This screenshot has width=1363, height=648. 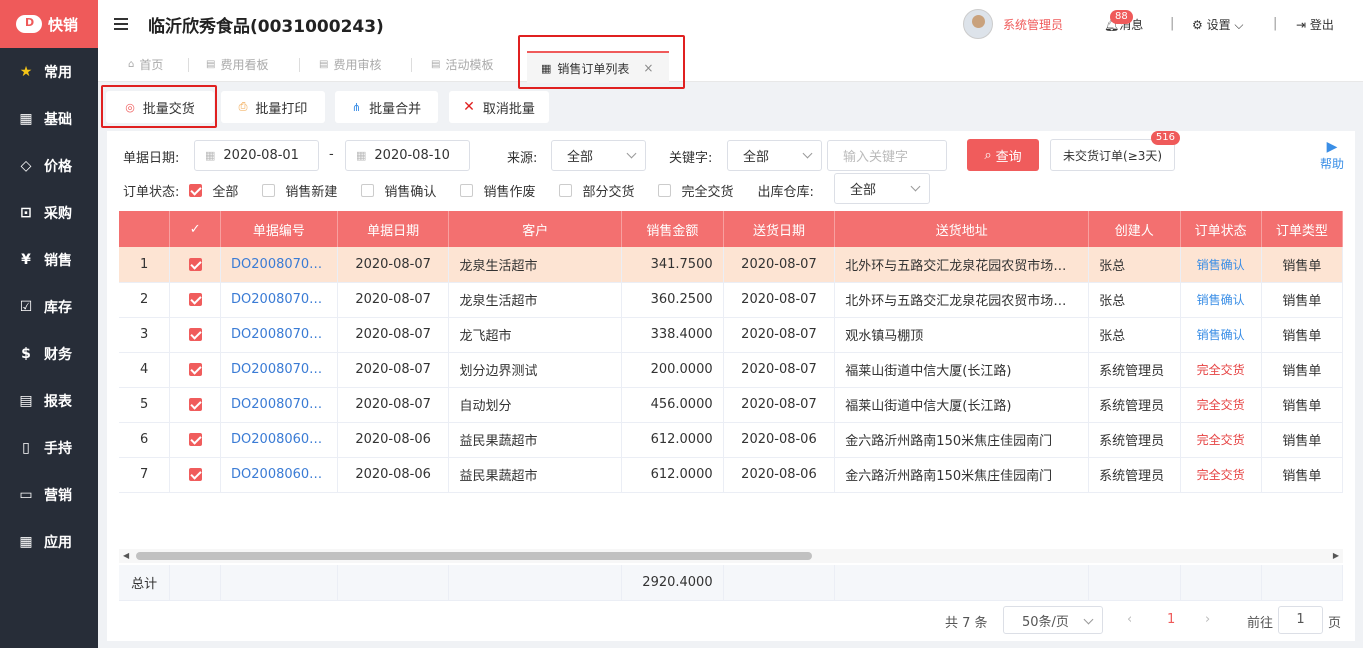 What do you see at coordinates (256, 155) in the screenshot?
I see `date-from-input: ▦ 2020-08-01` at bounding box center [256, 155].